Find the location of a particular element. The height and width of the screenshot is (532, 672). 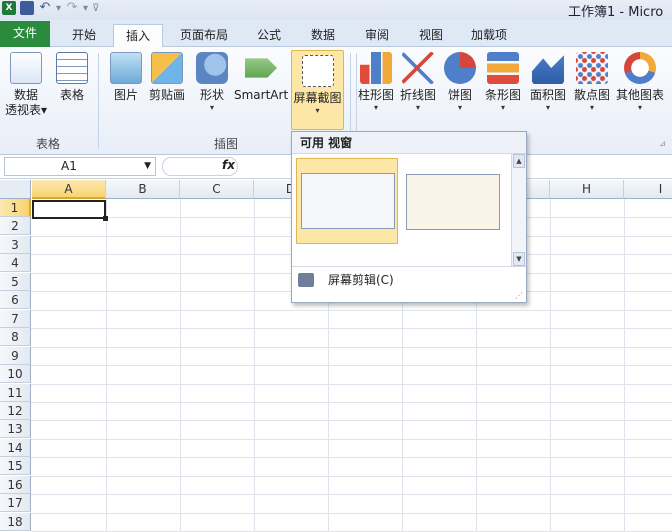

line-chart-button: 折线图 ▾ is located at coordinates (418, 82).